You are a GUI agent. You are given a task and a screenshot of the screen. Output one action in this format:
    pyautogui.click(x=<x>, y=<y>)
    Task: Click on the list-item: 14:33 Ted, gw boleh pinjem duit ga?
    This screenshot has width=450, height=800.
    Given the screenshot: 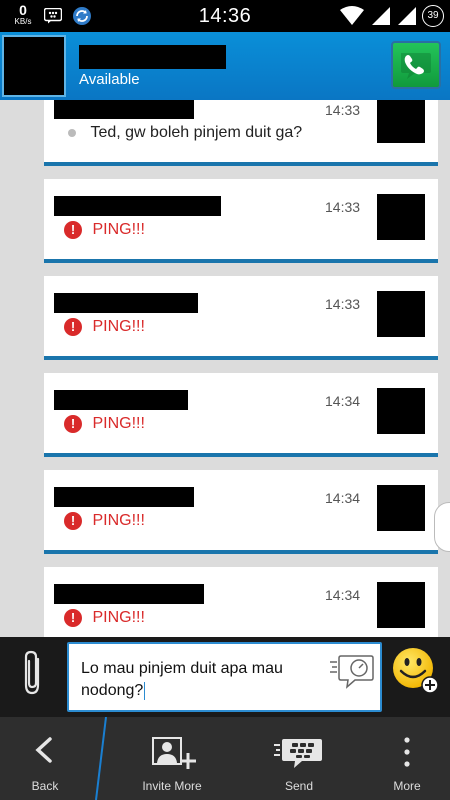 What is the action you would take?
    pyautogui.click(x=241, y=133)
    